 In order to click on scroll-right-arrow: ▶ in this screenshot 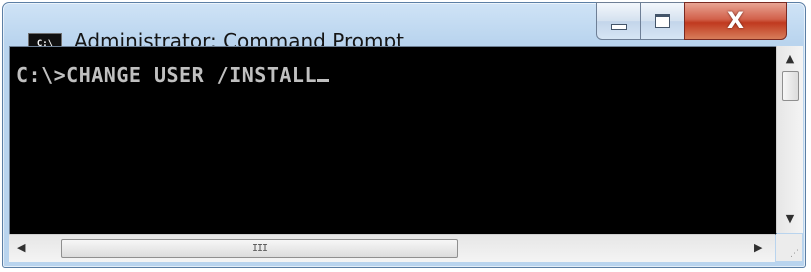, I will do `click(758, 247)`.